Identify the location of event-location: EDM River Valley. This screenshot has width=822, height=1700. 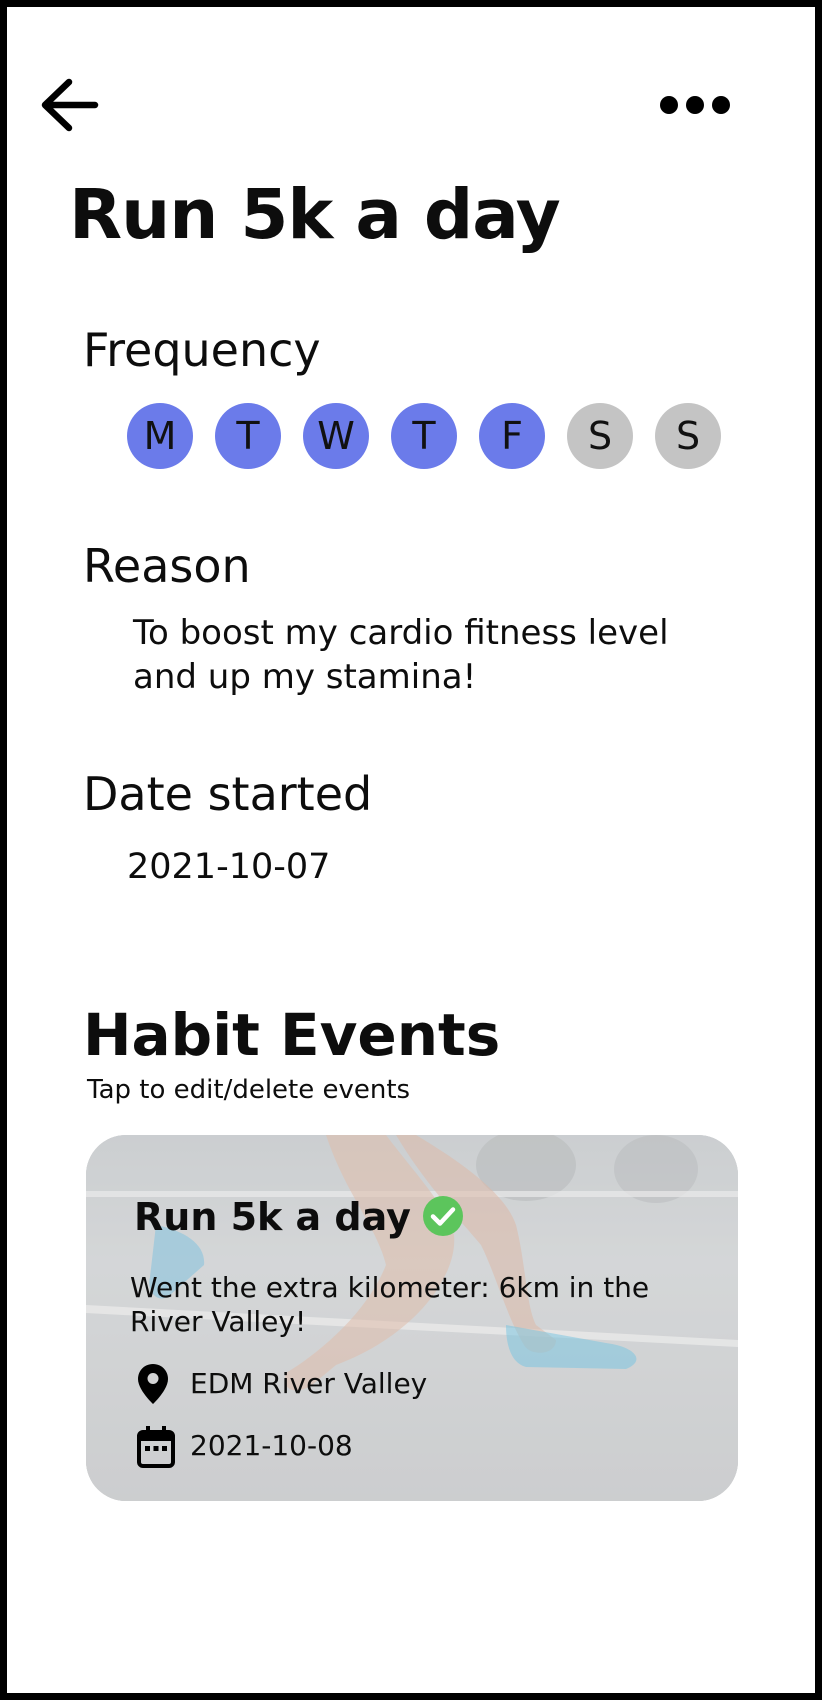
(309, 1383).